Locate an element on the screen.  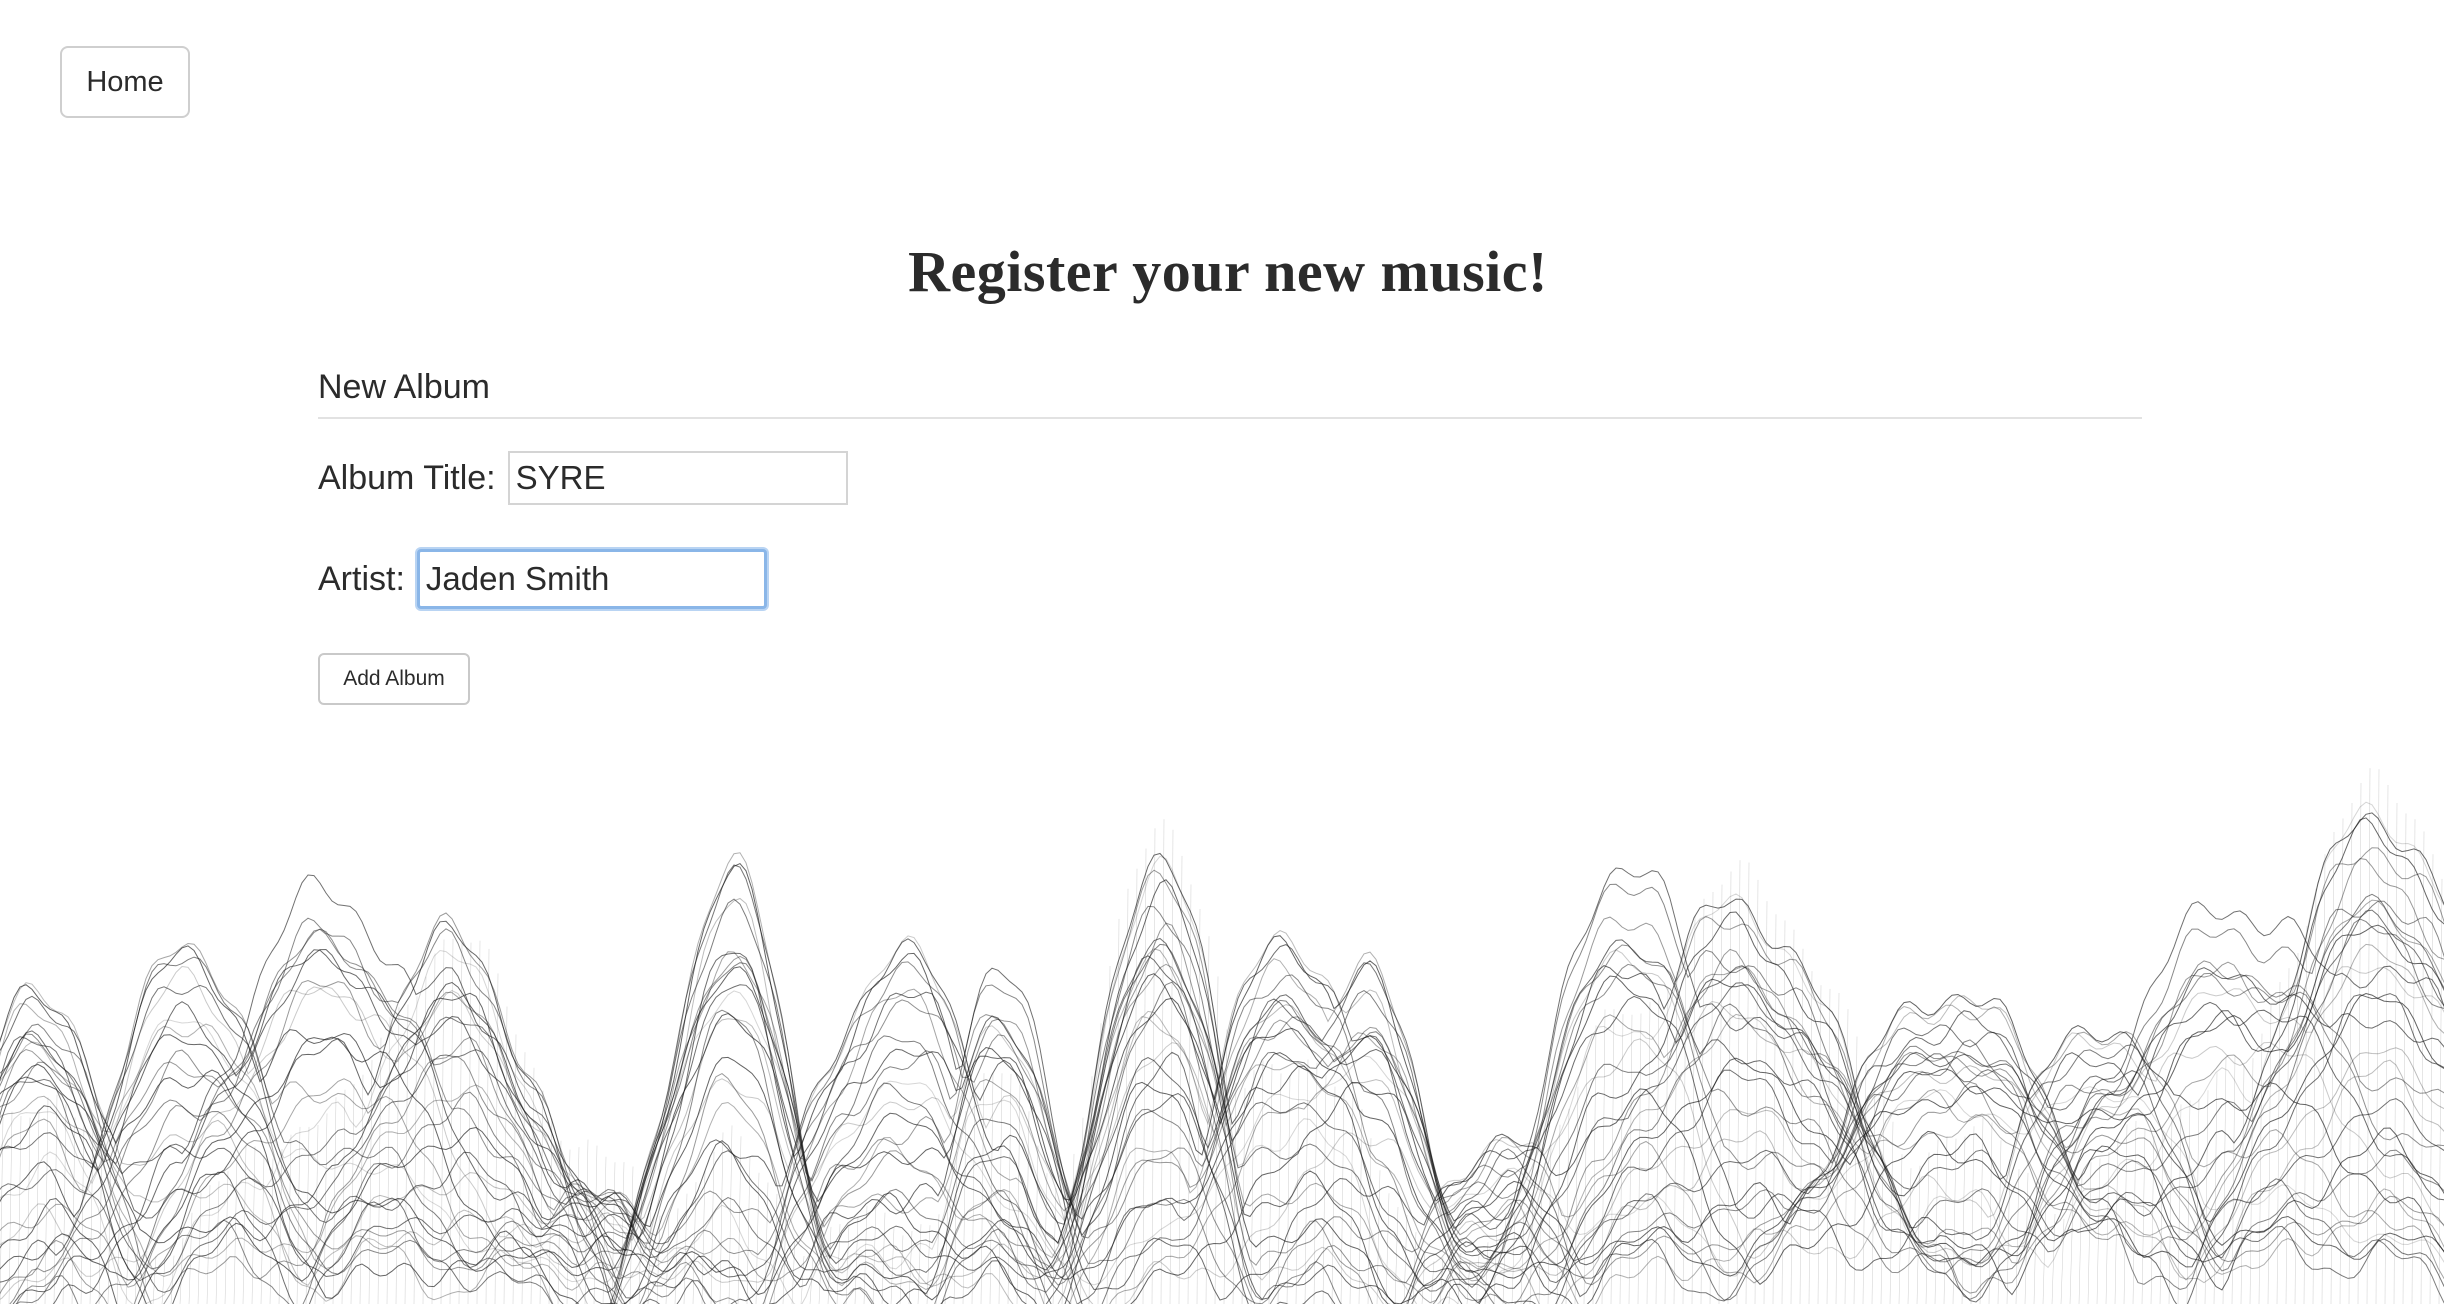
artist-input is located at coordinates (591, 579).